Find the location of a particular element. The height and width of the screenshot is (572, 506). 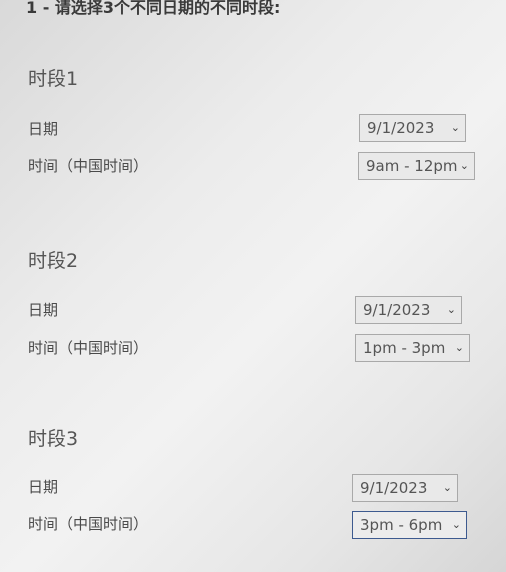

session-3-date-select: 9/1/2023 ⌄ is located at coordinates (405, 488).